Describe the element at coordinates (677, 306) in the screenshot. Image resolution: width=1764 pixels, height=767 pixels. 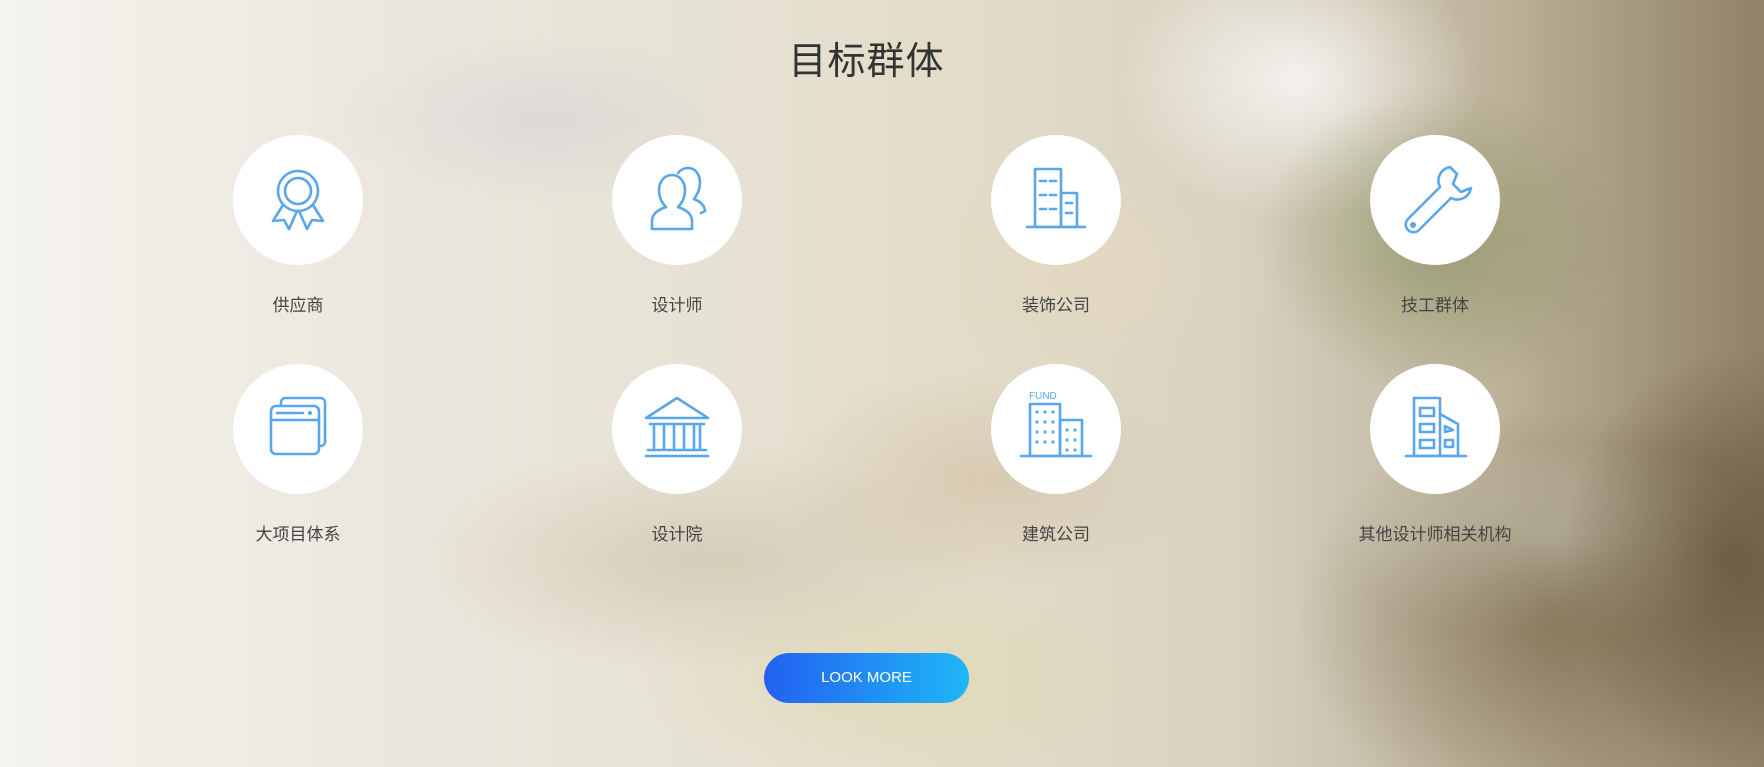
I see `group-label: 设计师` at that location.